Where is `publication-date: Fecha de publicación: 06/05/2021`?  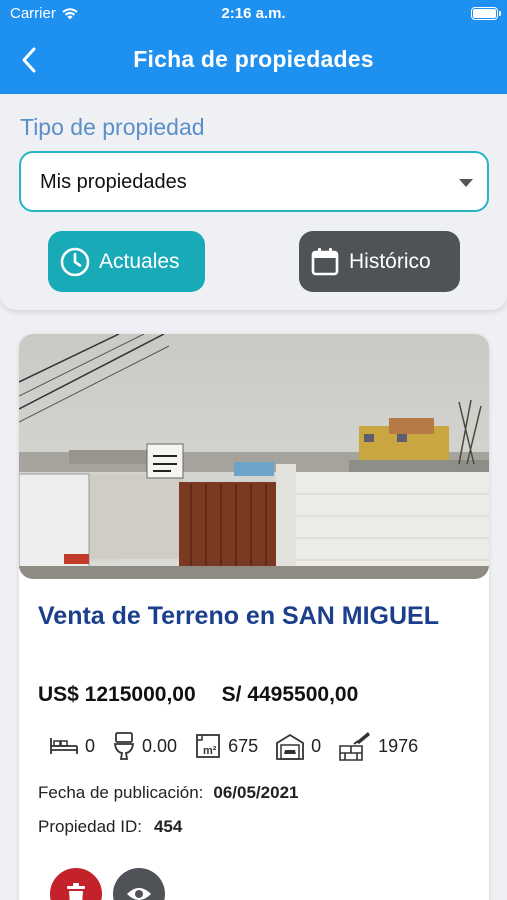 publication-date: Fecha de publicación: 06/05/2021 is located at coordinates (168, 793).